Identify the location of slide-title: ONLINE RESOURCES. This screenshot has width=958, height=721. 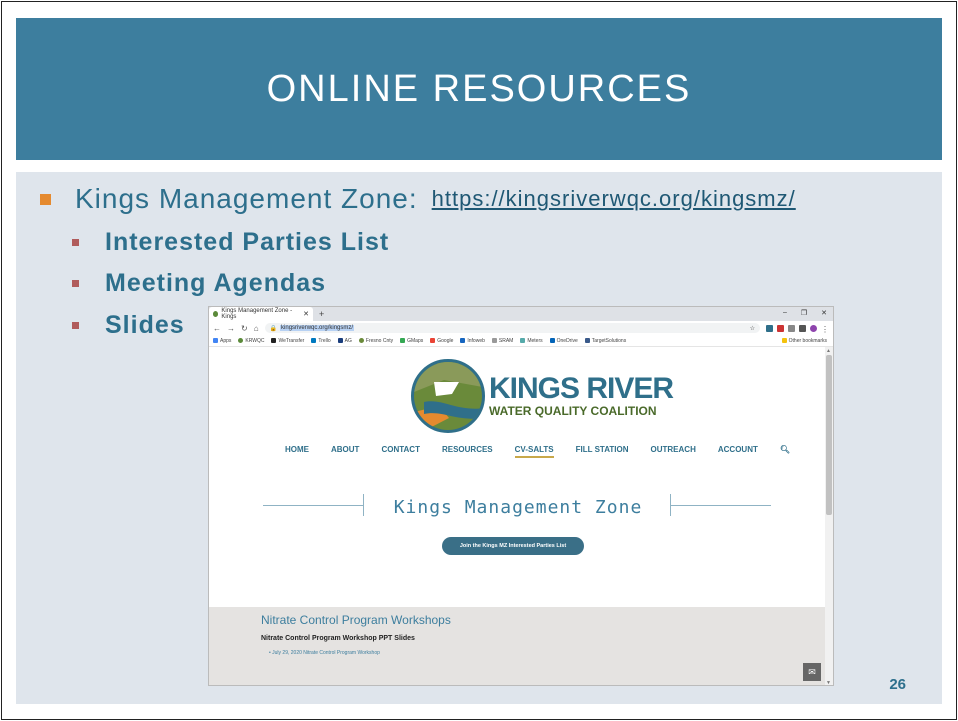
(479, 88).